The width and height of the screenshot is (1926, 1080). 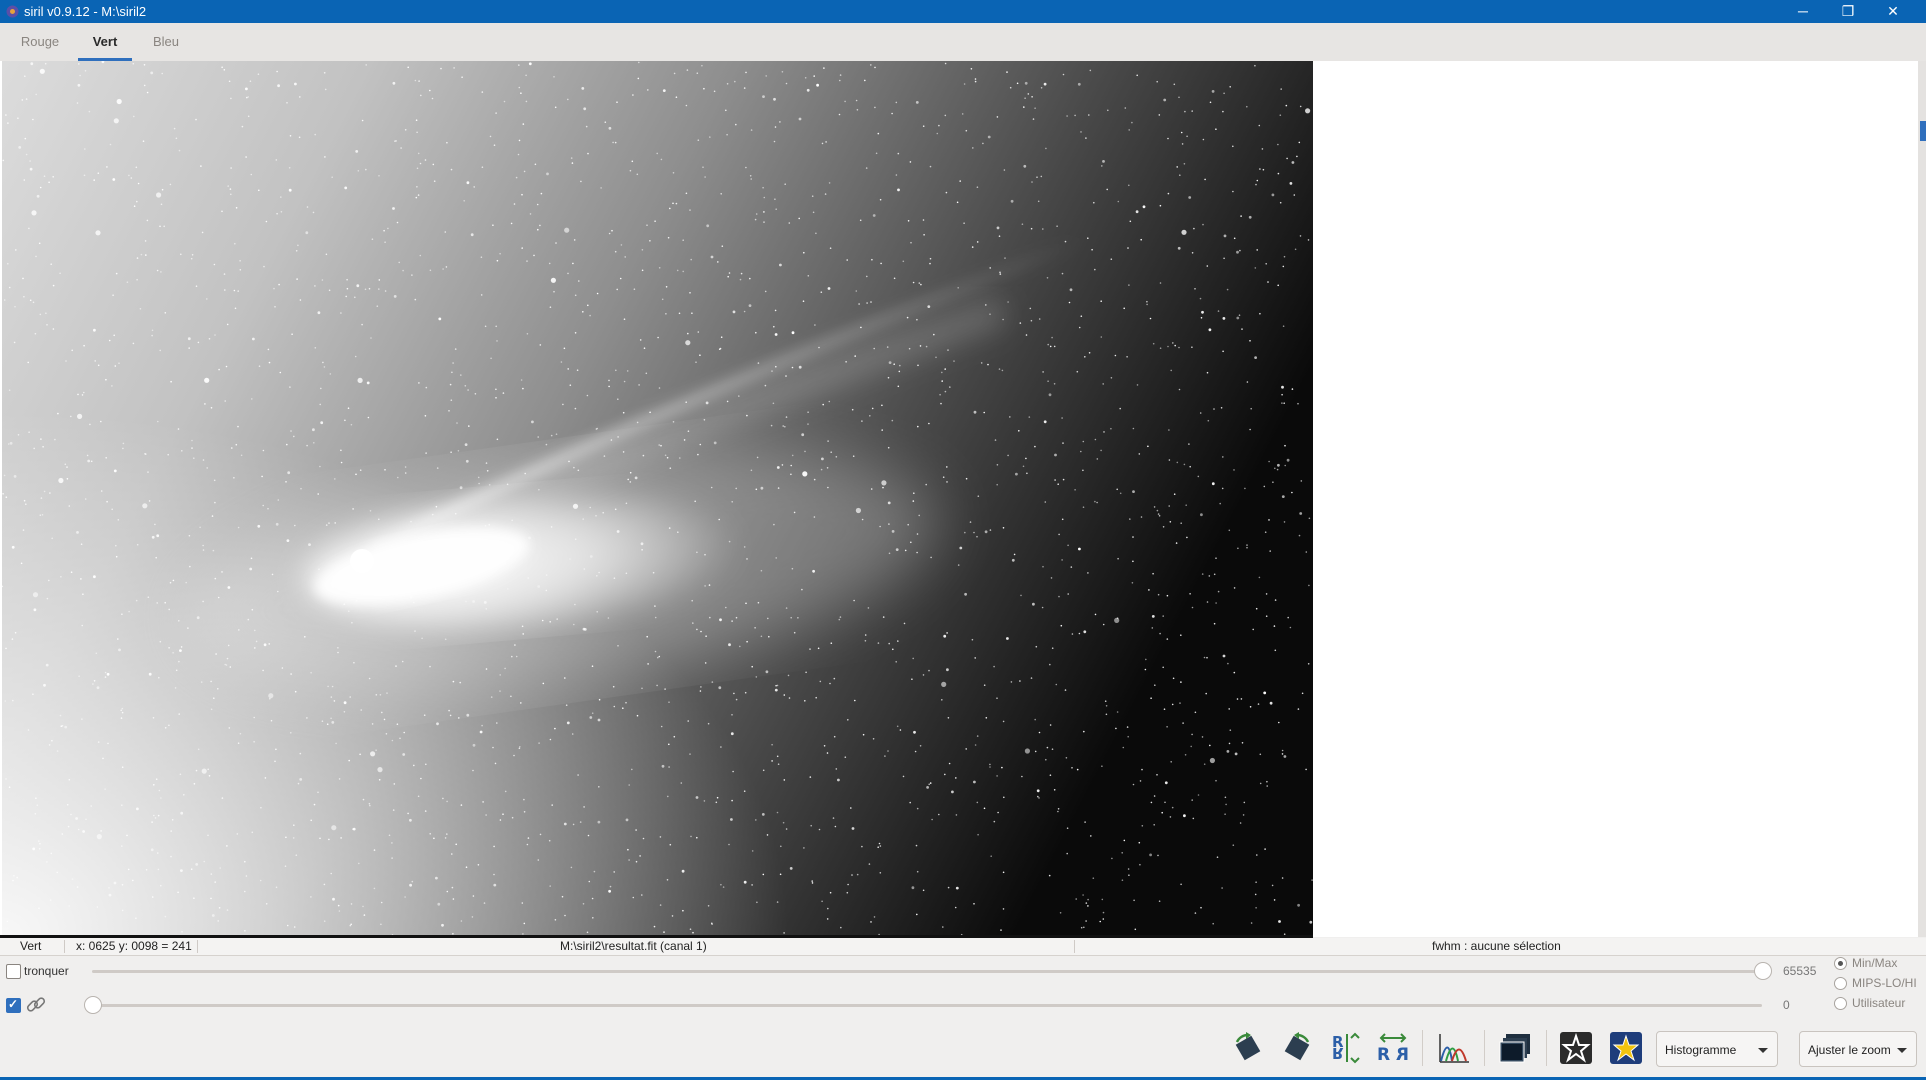 I want to click on image-layers-icon, so click(x=1515, y=1048).